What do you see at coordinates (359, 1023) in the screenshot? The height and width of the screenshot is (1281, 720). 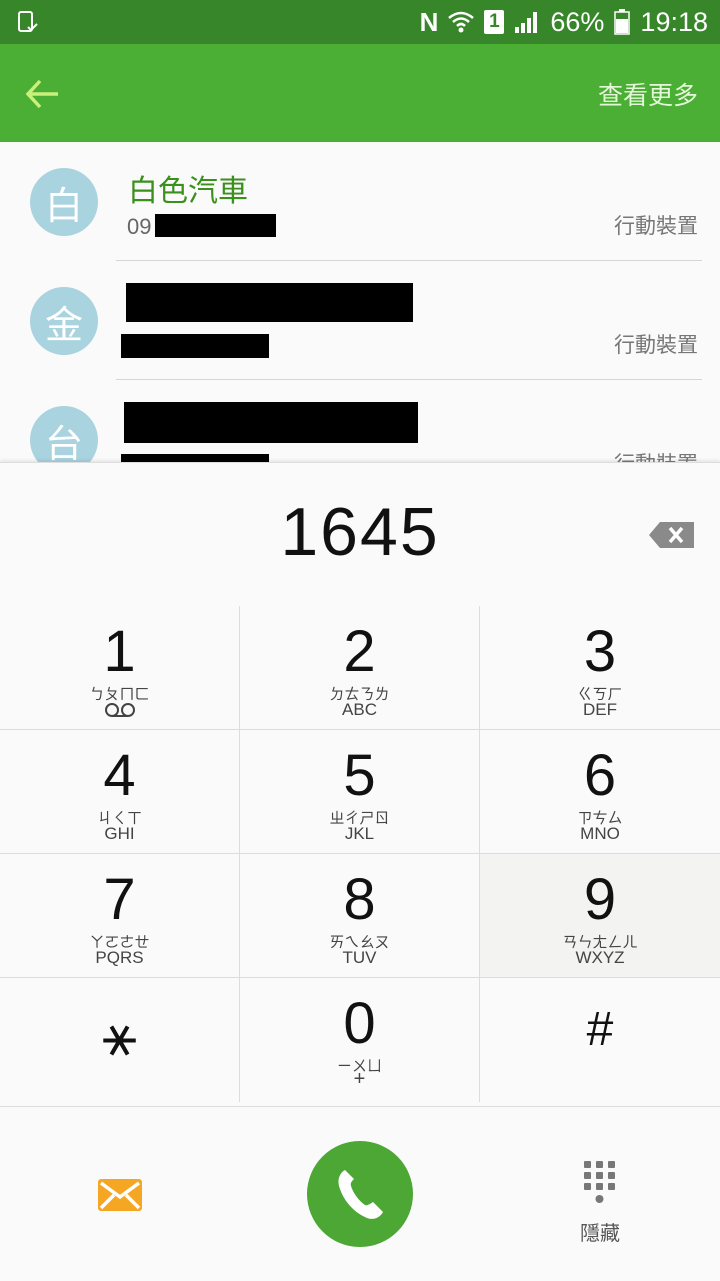 I see `key-digit: 0` at bounding box center [359, 1023].